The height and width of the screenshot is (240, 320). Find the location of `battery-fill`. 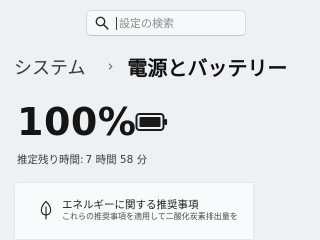

battery-fill is located at coordinates (150, 122).